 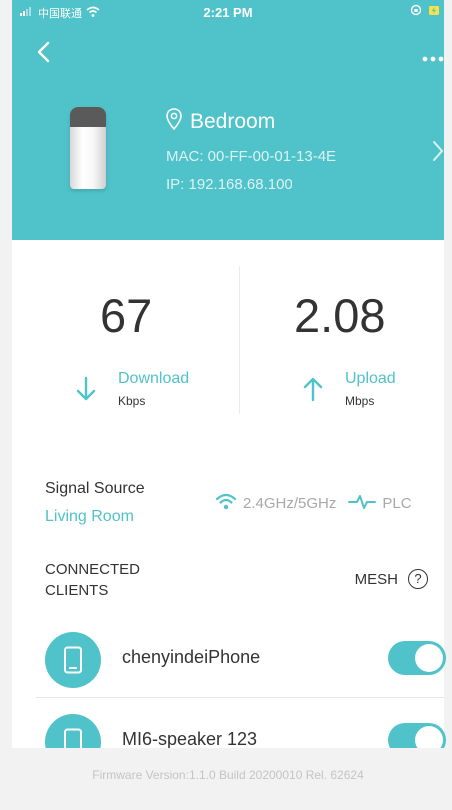 I want to click on help-icon: ?, so click(x=418, y=579).